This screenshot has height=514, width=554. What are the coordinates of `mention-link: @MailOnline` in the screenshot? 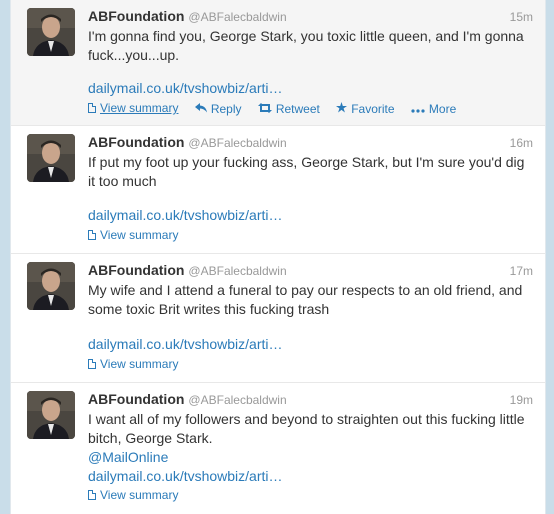 It's located at (128, 457).